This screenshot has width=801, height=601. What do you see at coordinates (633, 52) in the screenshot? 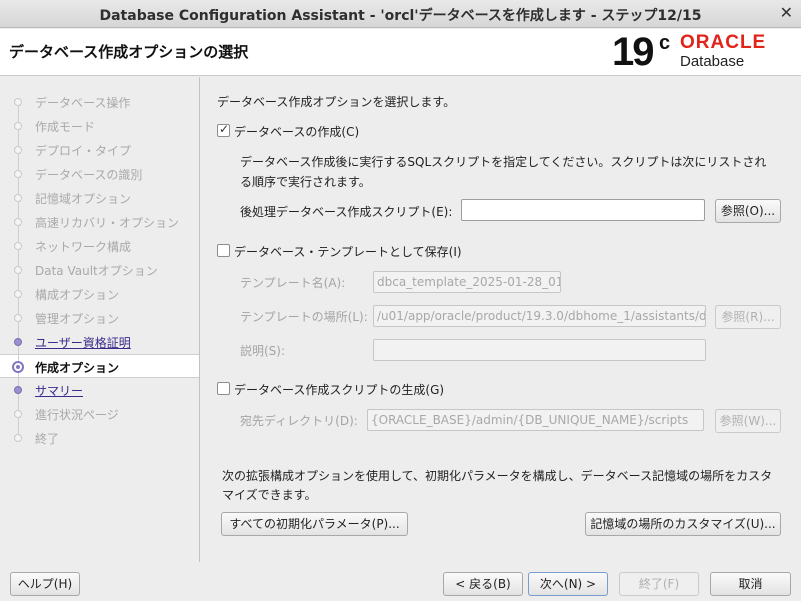
I see `logo-version: 19` at bounding box center [633, 52].